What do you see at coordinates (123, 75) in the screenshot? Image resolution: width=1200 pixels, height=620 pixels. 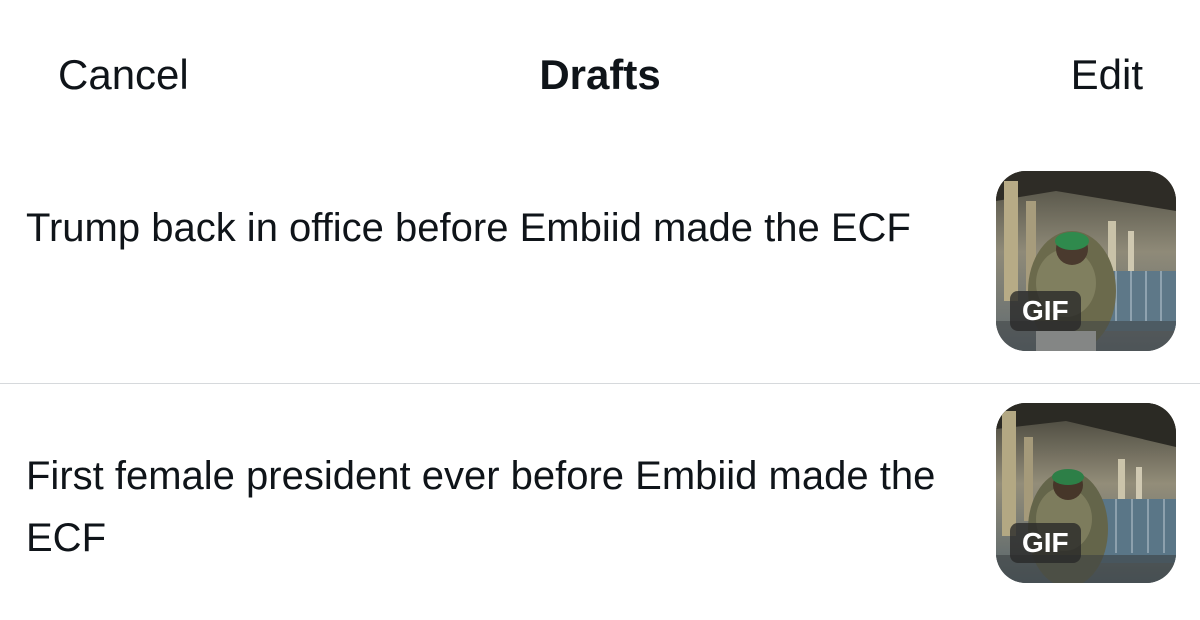 I see `cancel-button: Cancel` at bounding box center [123, 75].